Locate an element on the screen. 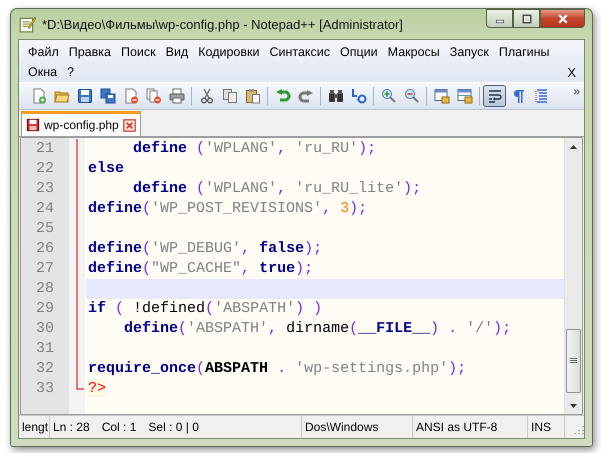 This screenshot has width=607, height=453. maximize-icon is located at coordinates (527, 19).